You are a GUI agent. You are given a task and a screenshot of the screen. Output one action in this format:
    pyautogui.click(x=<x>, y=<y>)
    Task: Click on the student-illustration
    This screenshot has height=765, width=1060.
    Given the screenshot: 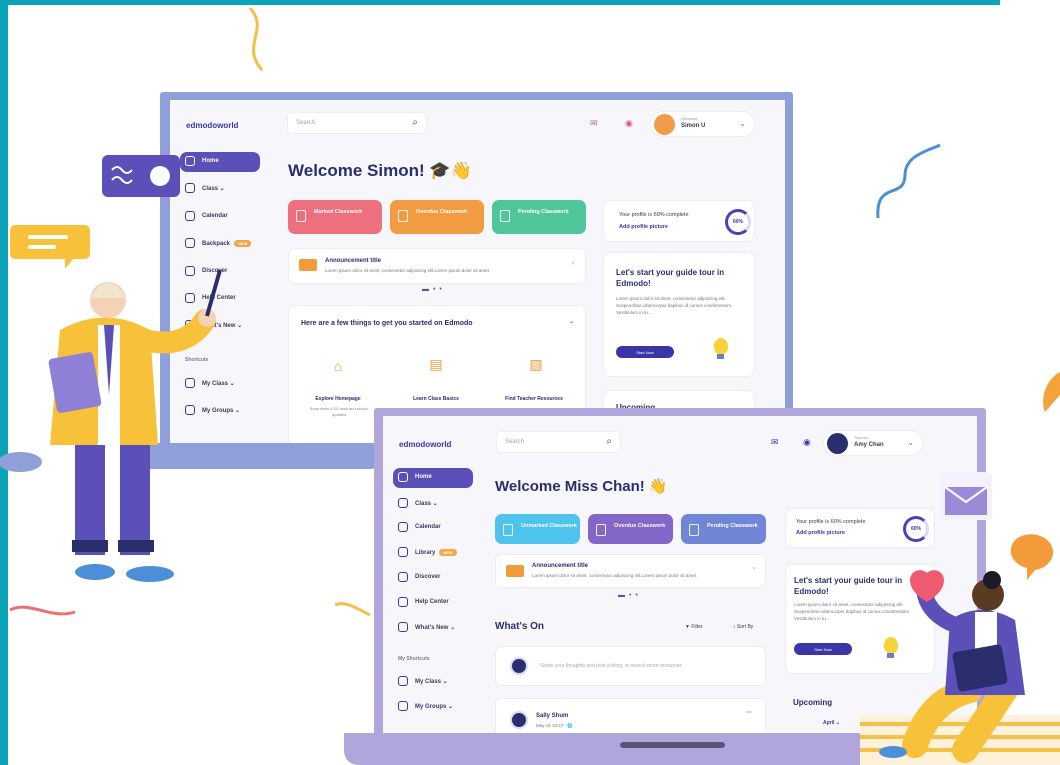 What is the action you would take?
    pyautogui.click(x=952, y=666)
    